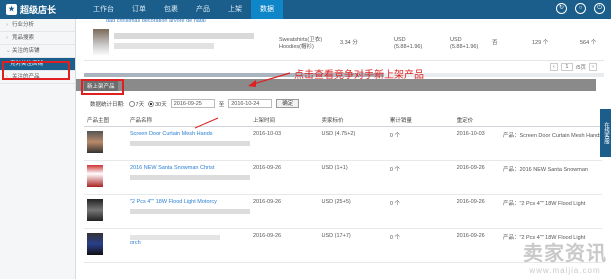 The width and height of the screenshot is (611, 279). I want to click on column-header: 累计销量, so click(420, 121).